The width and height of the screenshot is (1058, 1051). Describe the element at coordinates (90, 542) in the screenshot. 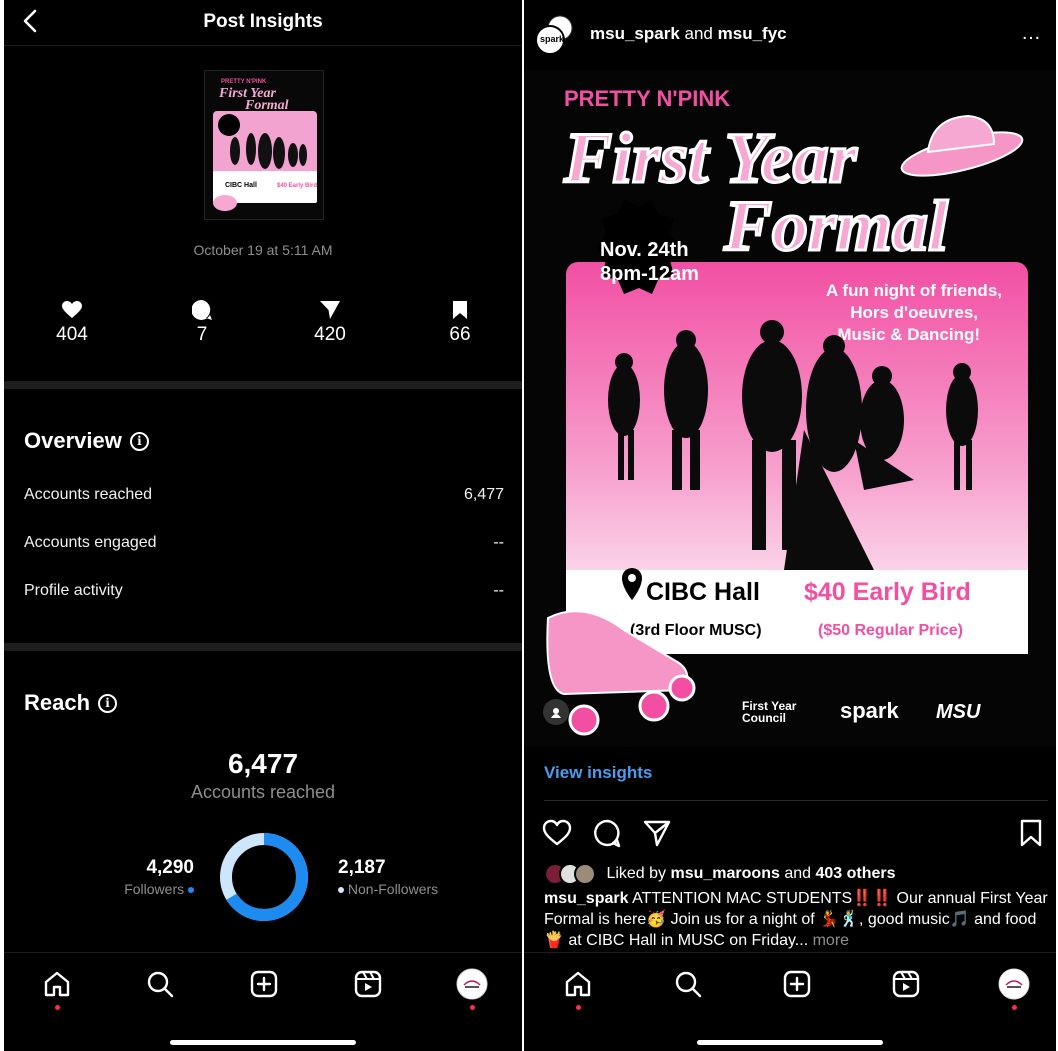

I see `row-label: Accounts engaged` at that location.